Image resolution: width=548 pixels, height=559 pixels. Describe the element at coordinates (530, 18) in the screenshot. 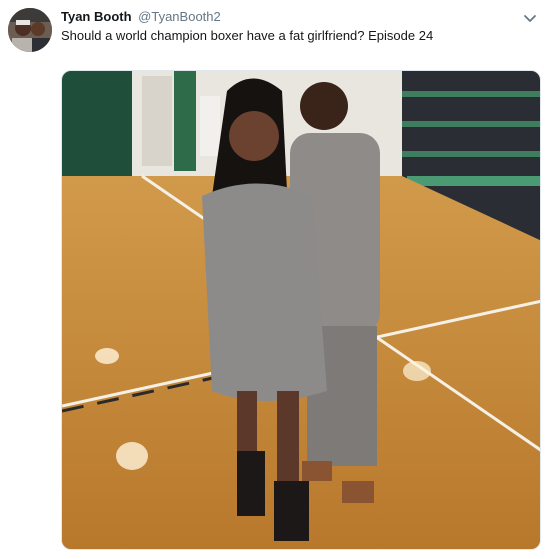

I see `chevron-down-icon` at that location.